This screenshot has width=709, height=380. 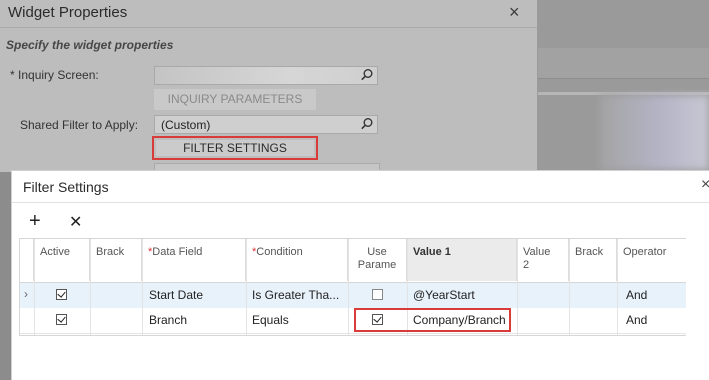 I want to click on inquiry-parameters-button: INQUIRY PARAMETERS, so click(x=235, y=99).